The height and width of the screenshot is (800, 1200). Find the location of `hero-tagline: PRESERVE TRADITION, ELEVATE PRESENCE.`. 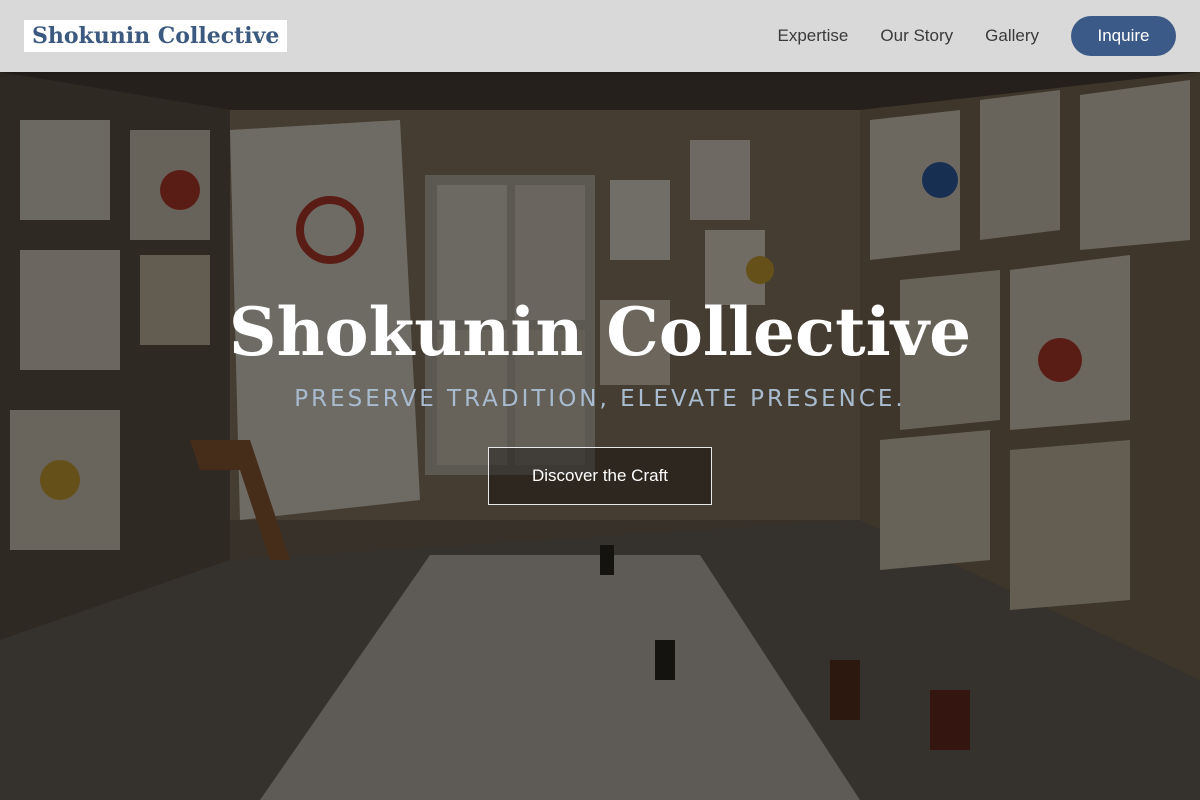

hero-tagline: PRESERVE TRADITION, ELEVATE PRESENCE. is located at coordinates (600, 399).